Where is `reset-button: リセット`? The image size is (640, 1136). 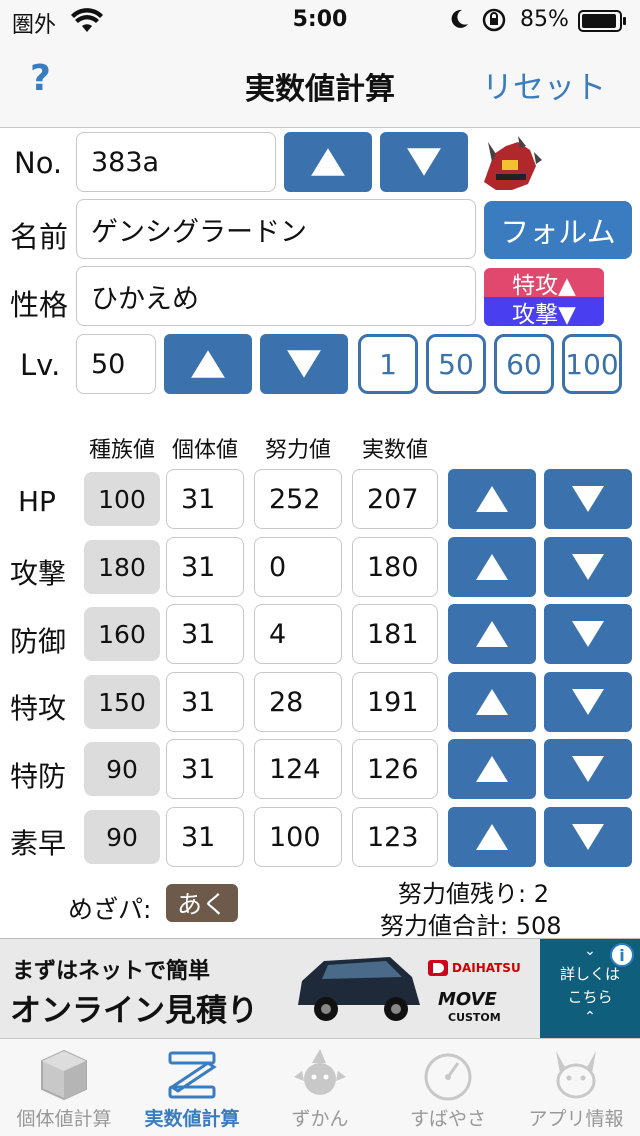
reset-button: リセット is located at coordinates (544, 84).